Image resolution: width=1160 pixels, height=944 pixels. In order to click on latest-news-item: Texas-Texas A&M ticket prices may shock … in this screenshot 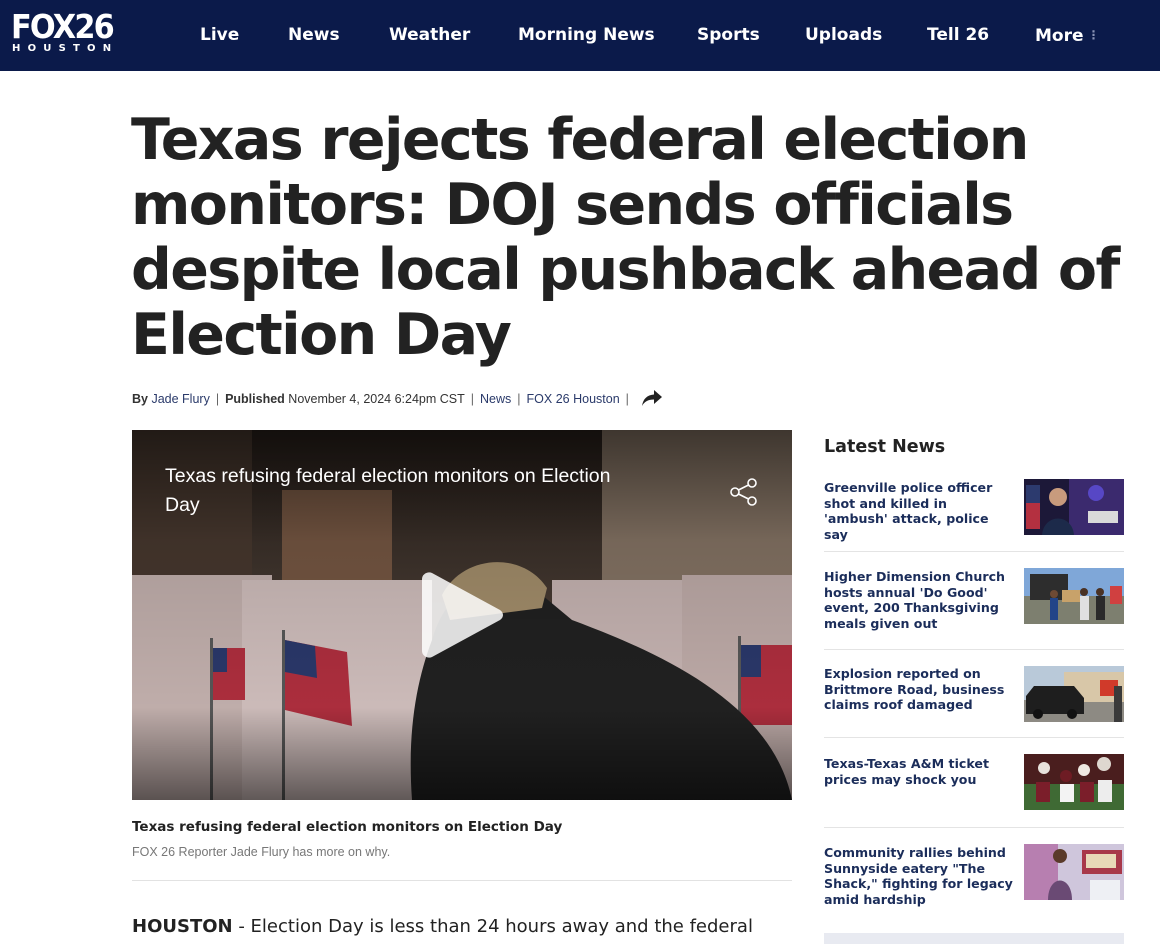, I will do `click(974, 783)`.